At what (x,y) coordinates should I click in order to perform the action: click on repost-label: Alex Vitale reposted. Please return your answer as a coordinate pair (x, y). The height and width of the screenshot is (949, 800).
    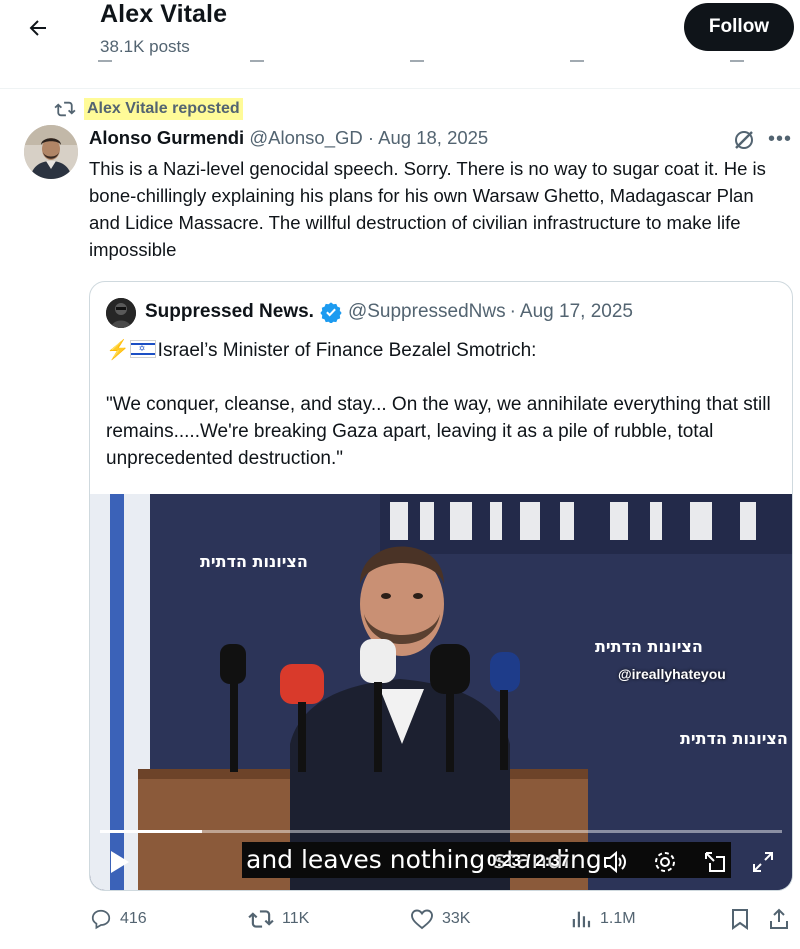
    Looking at the image, I should click on (163, 109).